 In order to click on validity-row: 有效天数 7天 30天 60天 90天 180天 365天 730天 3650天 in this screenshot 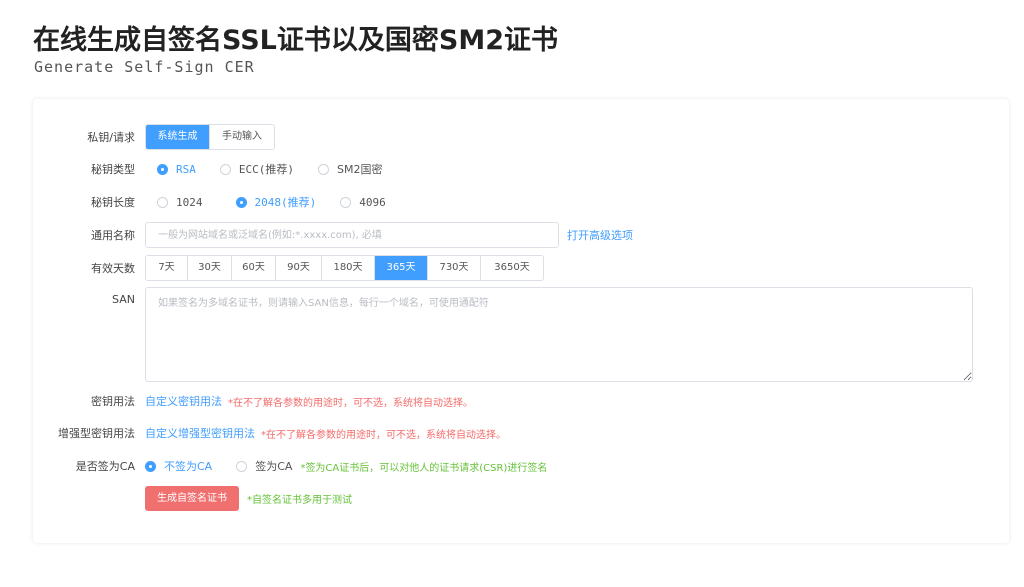, I will do `click(521, 268)`.